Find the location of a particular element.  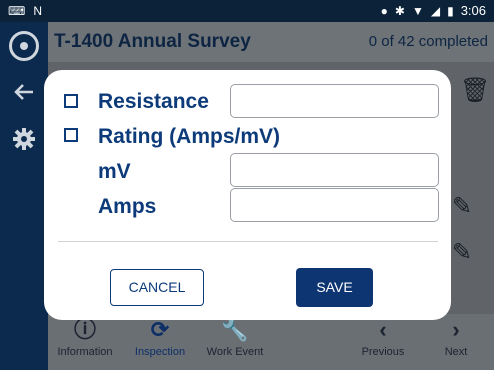

nav-work-event-label: Work Event is located at coordinates (235, 352).